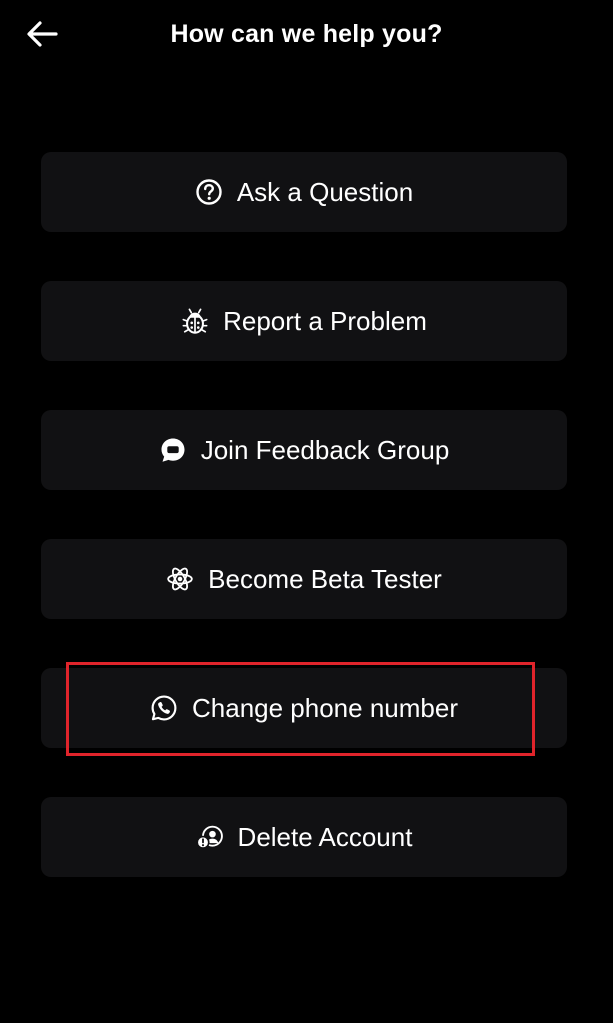  I want to click on report-problem-label: Report a Problem, so click(325, 320).